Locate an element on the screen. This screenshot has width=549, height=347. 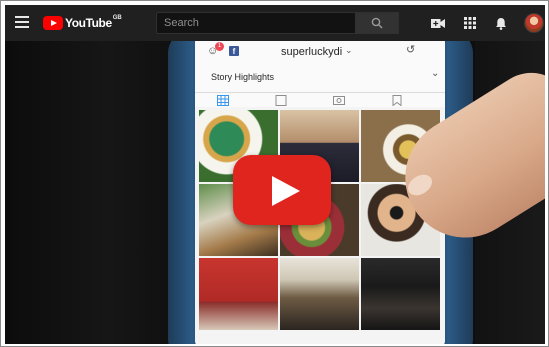
notifications-bell-icon is located at coordinates (501, 23).